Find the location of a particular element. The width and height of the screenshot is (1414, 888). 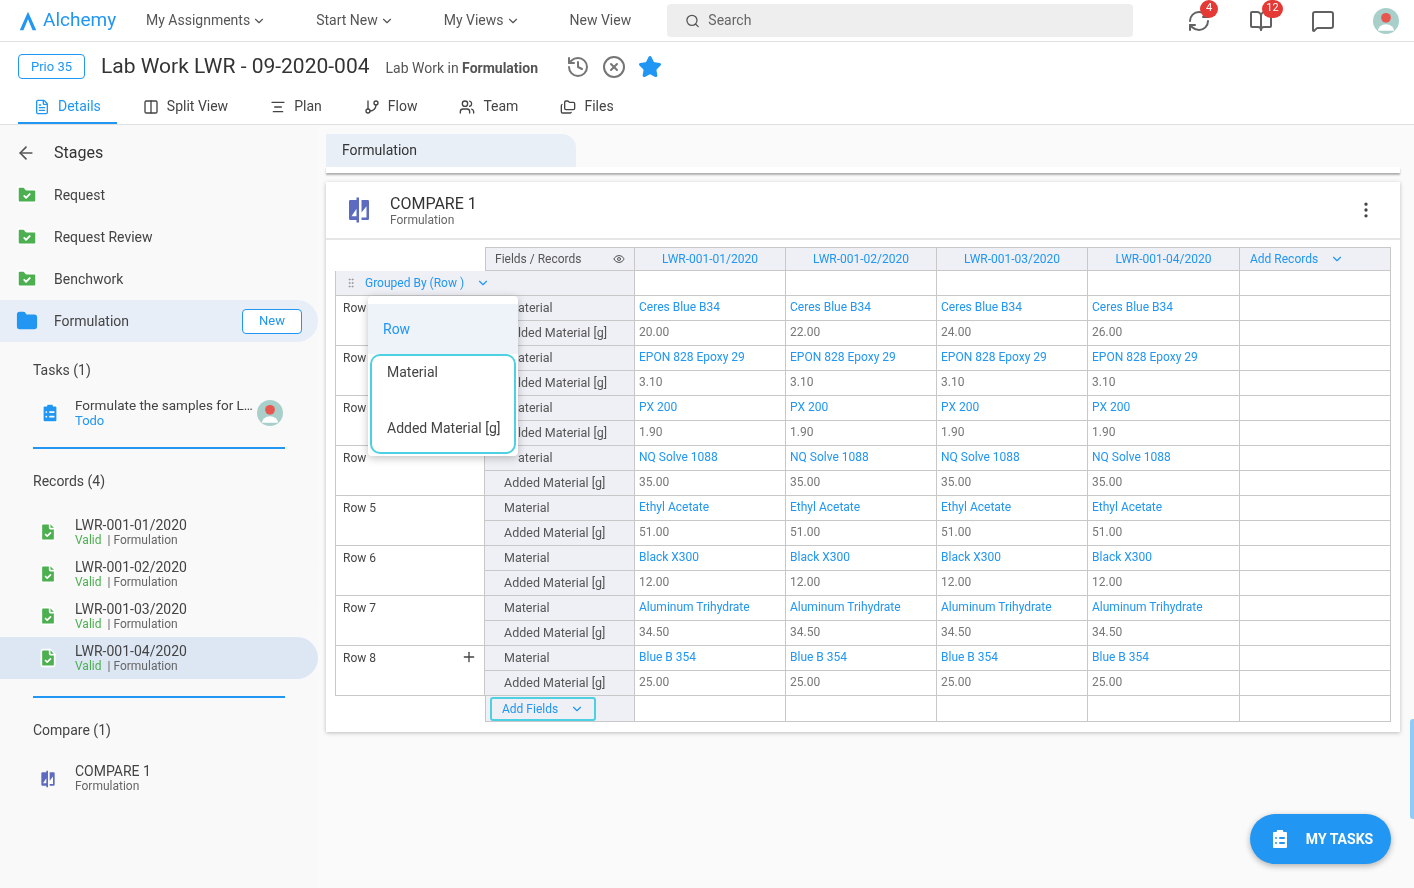

search-field: Search is located at coordinates (900, 20).